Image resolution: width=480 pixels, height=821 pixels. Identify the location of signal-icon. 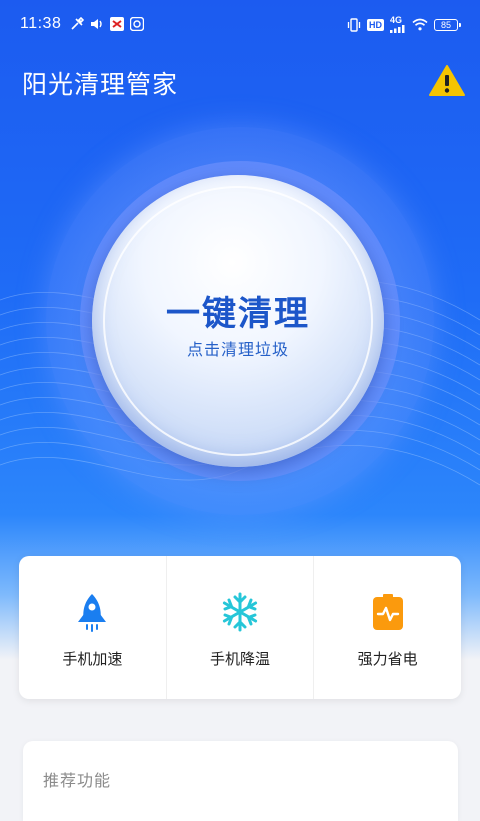
(397, 29).